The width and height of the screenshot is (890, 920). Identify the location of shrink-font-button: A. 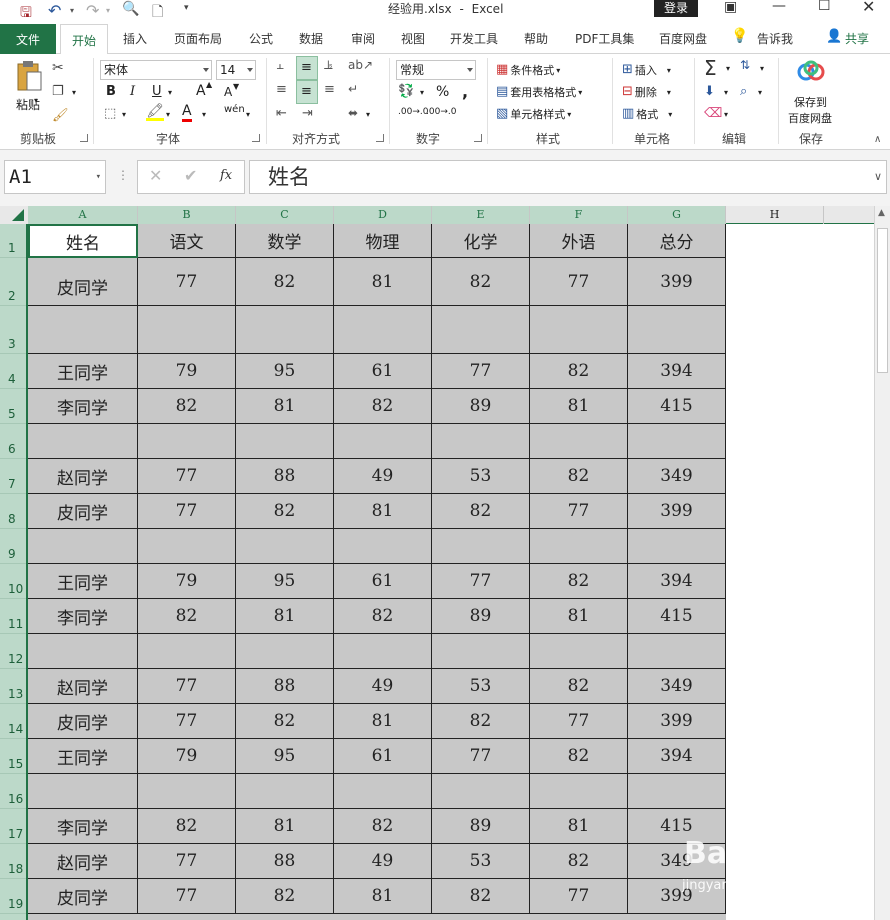
(228, 92).